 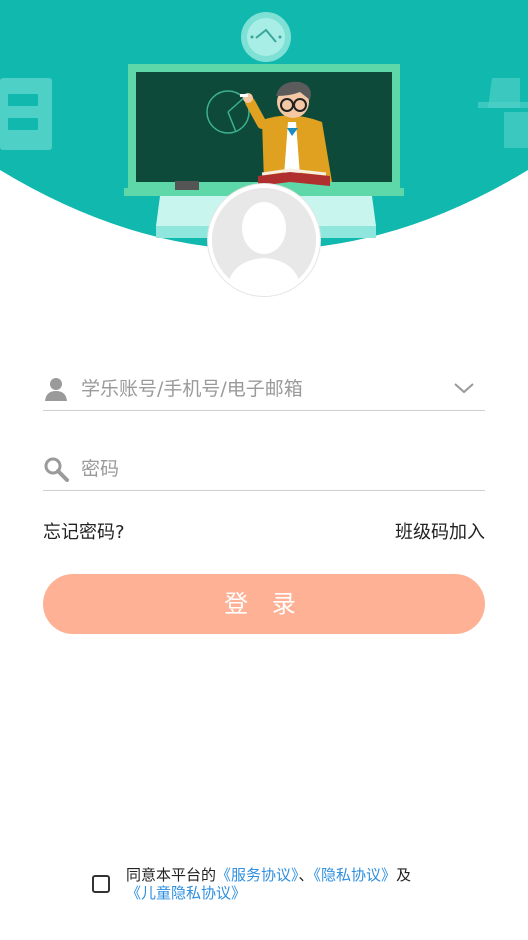 I want to click on forgot-password-link: 忘记密码?, so click(x=84, y=531).